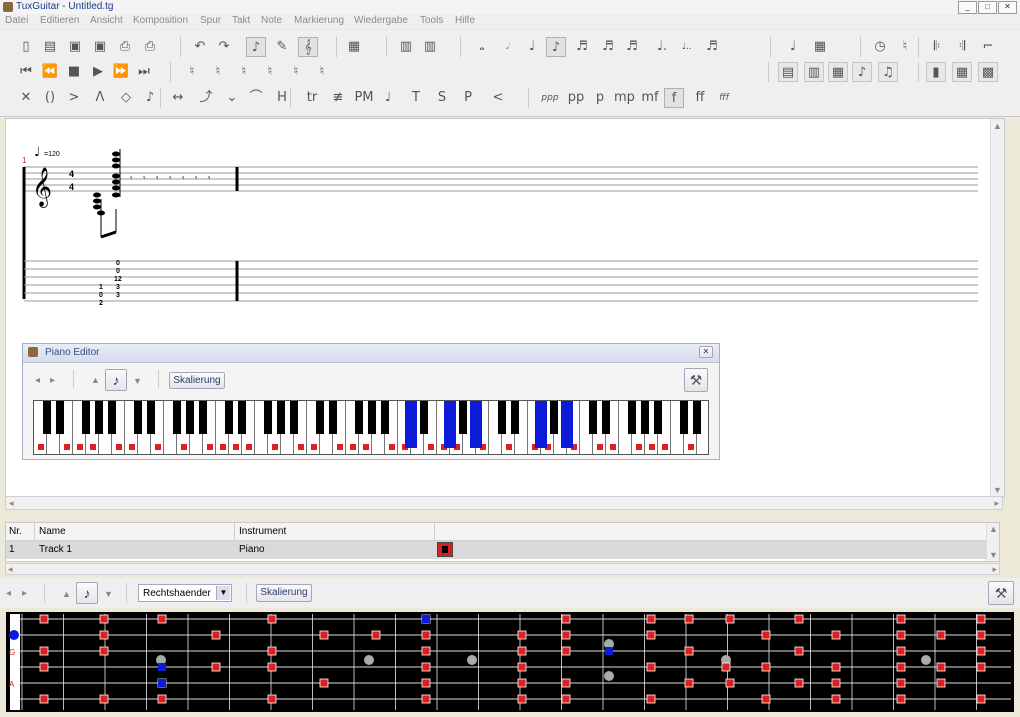 This screenshot has height=717, width=1020. What do you see at coordinates (98, 72) in the screenshot?
I see `play-icon: ▶` at bounding box center [98, 72].